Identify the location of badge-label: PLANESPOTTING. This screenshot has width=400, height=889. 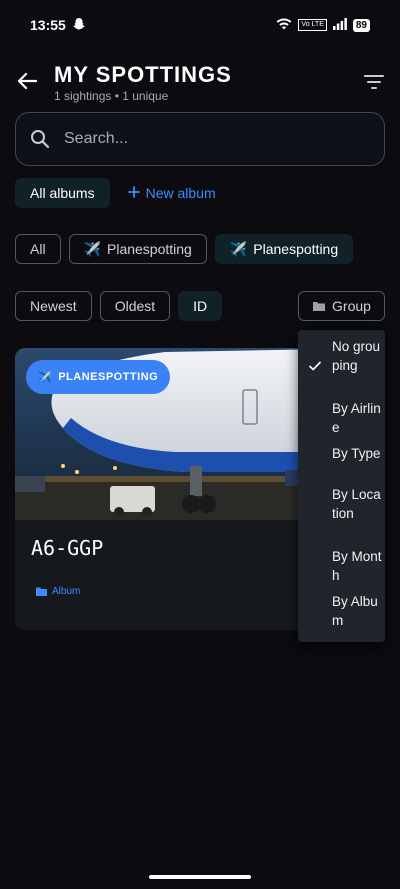
(108, 377).